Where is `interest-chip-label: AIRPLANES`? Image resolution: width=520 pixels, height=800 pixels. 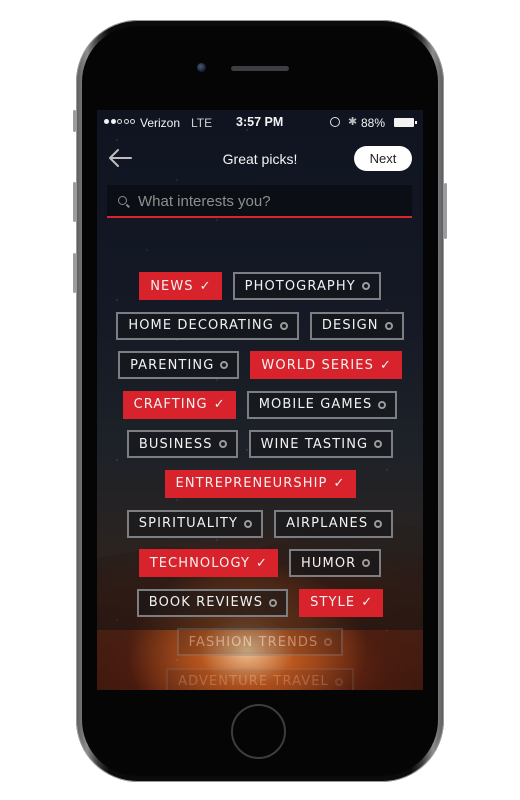
interest-chip-label: AIRPLANES is located at coordinates (327, 524).